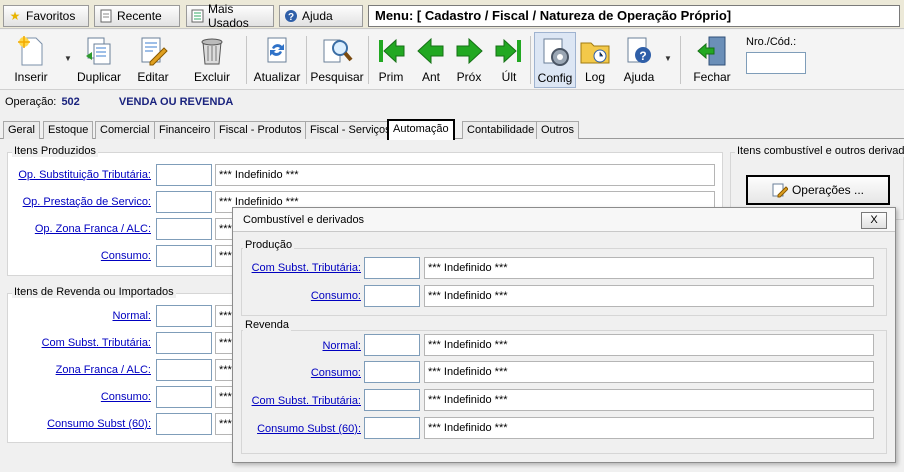 The height and width of the screenshot is (472, 904). What do you see at coordinates (501, 130) in the screenshot?
I see `tab-contabilidade: Contabilidade` at bounding box center [501, 130].